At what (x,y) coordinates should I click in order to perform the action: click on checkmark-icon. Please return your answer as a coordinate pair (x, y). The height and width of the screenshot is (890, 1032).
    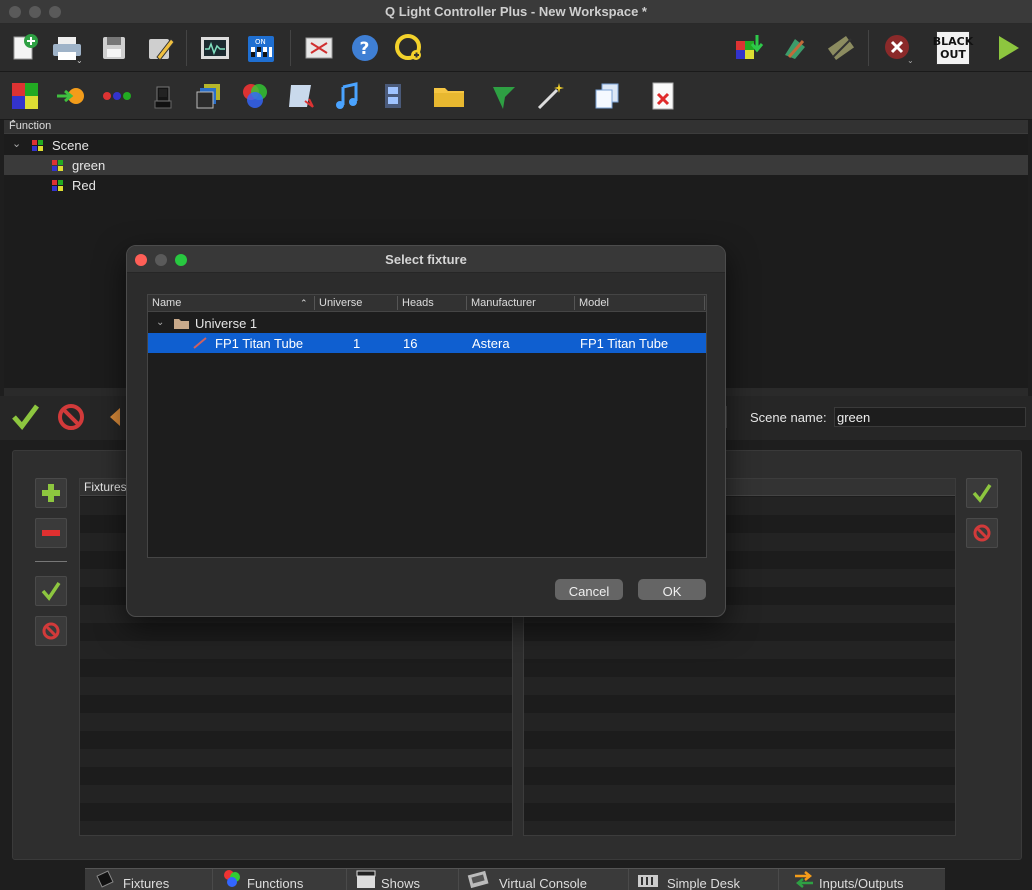
    Looking at the image, I should click on (25, 417).